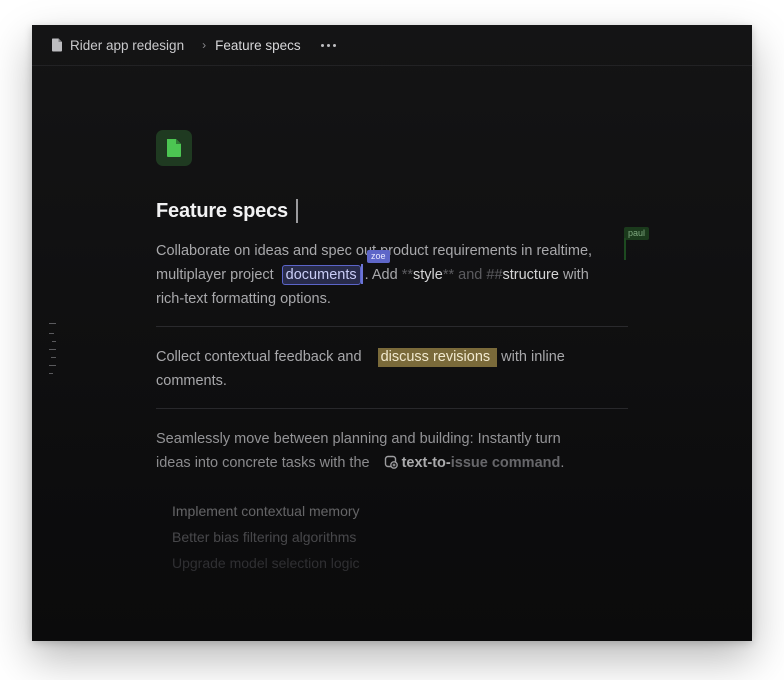 This screenshot has width=784, height=680. Describe the element at coordinates (391, 462) in the screenshot. I see `issue-command-icon` at that location.